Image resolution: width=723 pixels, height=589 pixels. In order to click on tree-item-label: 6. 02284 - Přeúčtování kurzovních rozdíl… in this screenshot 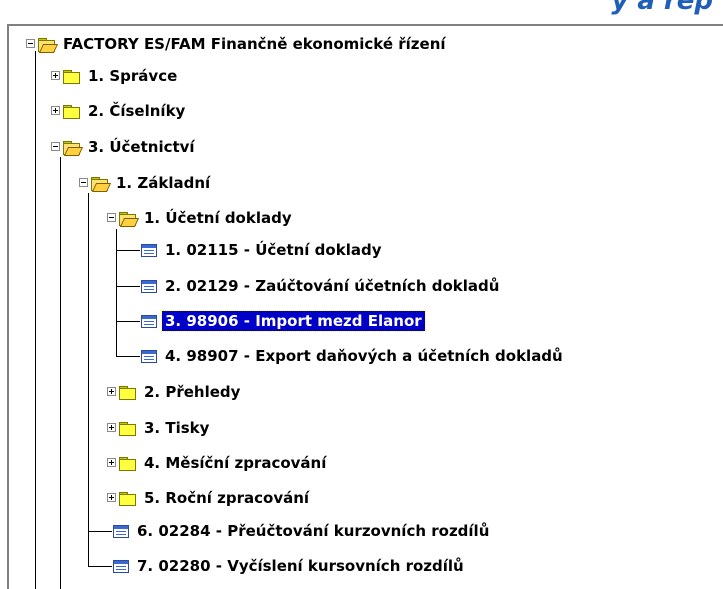, I will do `click(313, 531)`.